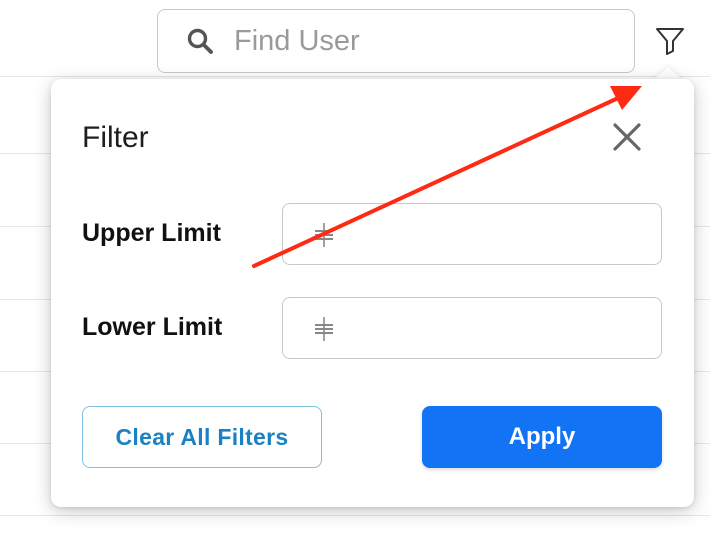 The height and width of the screenshot is (534, 710). I want to click on filter-funnel-icon, so click(670, 41).